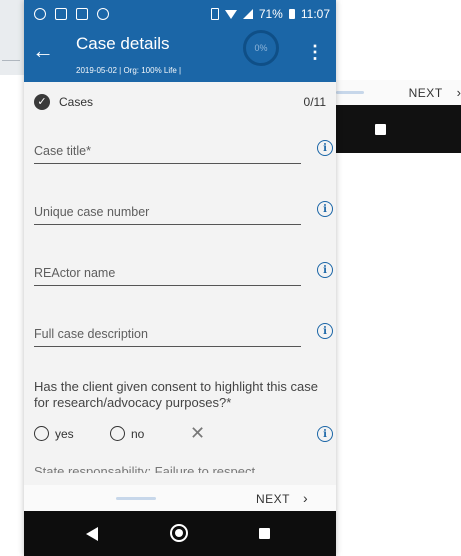 The height and width of the screenshot is (556, 461). I want to click on consent-radio-group: yes no ✕ i, so click(185, 434).